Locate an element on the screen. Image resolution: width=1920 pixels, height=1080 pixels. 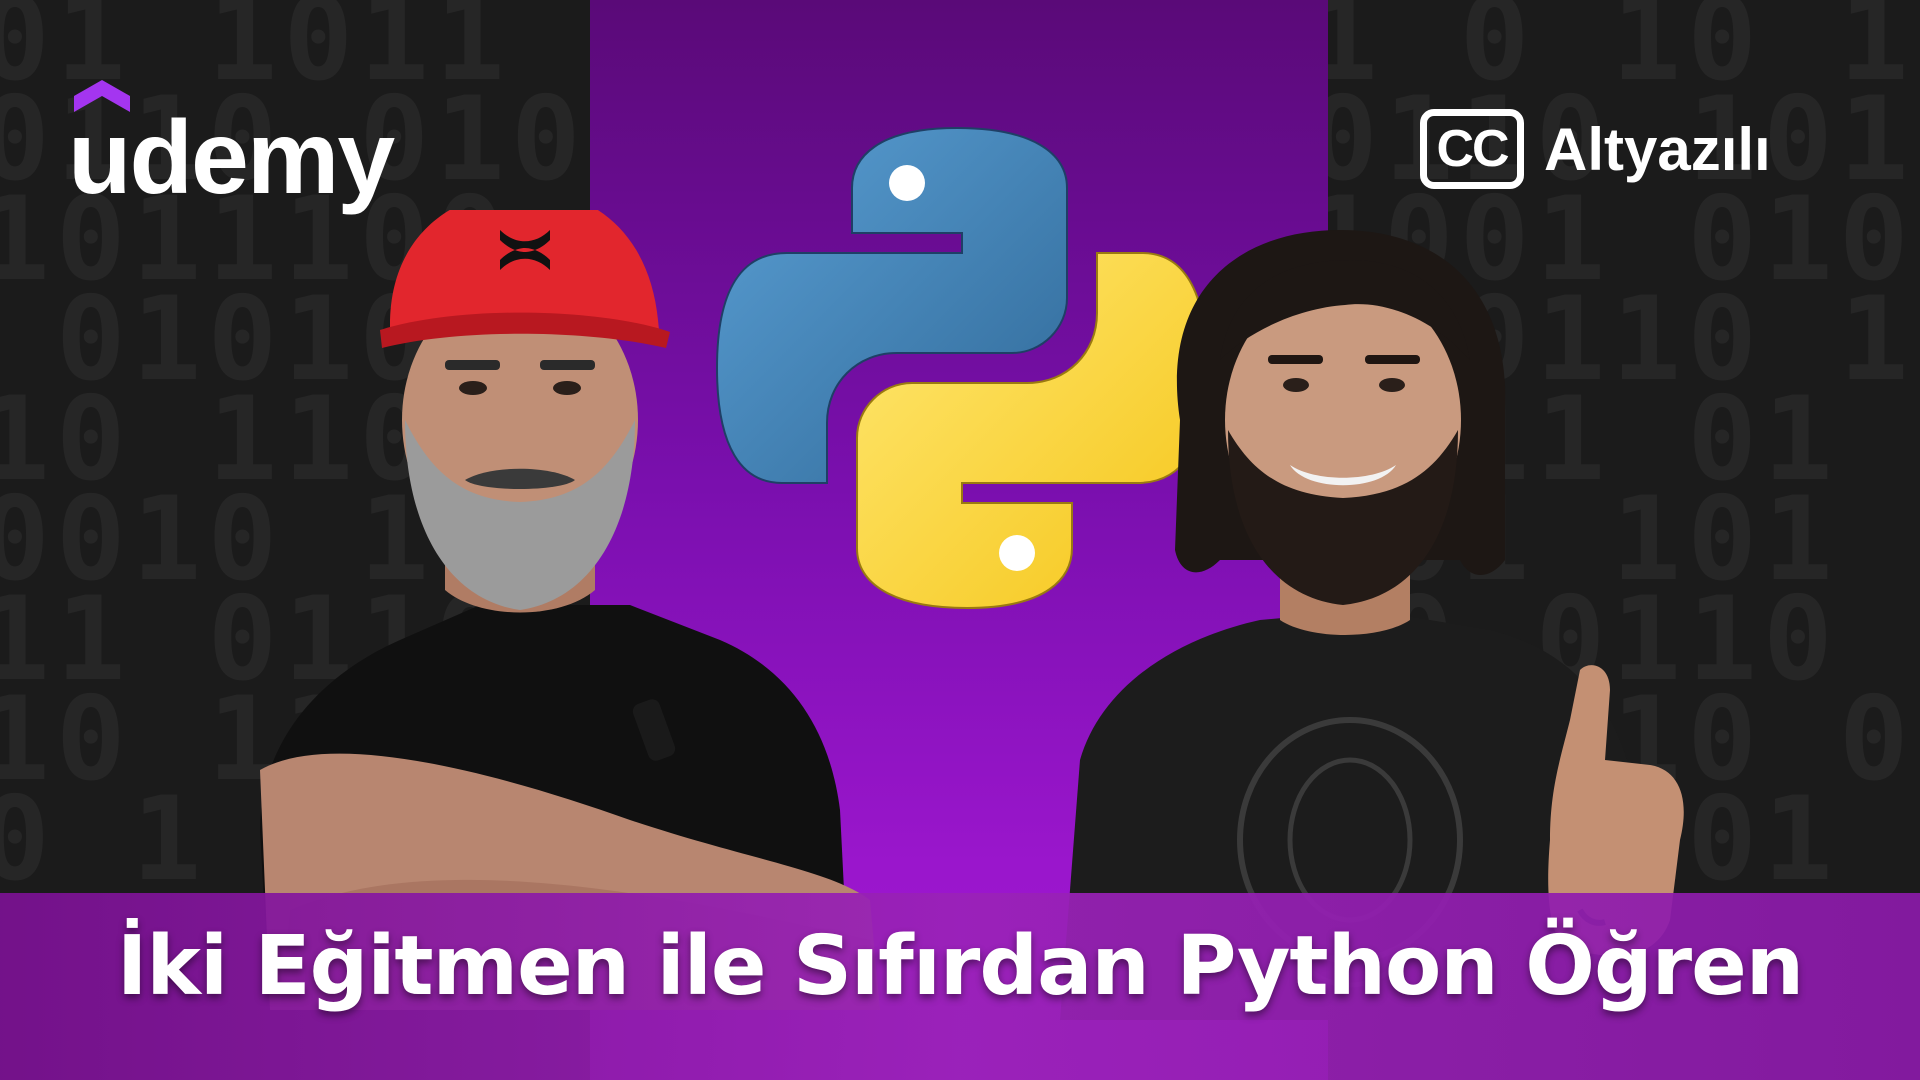
python-eye-top is located at coordinates (907, 183).